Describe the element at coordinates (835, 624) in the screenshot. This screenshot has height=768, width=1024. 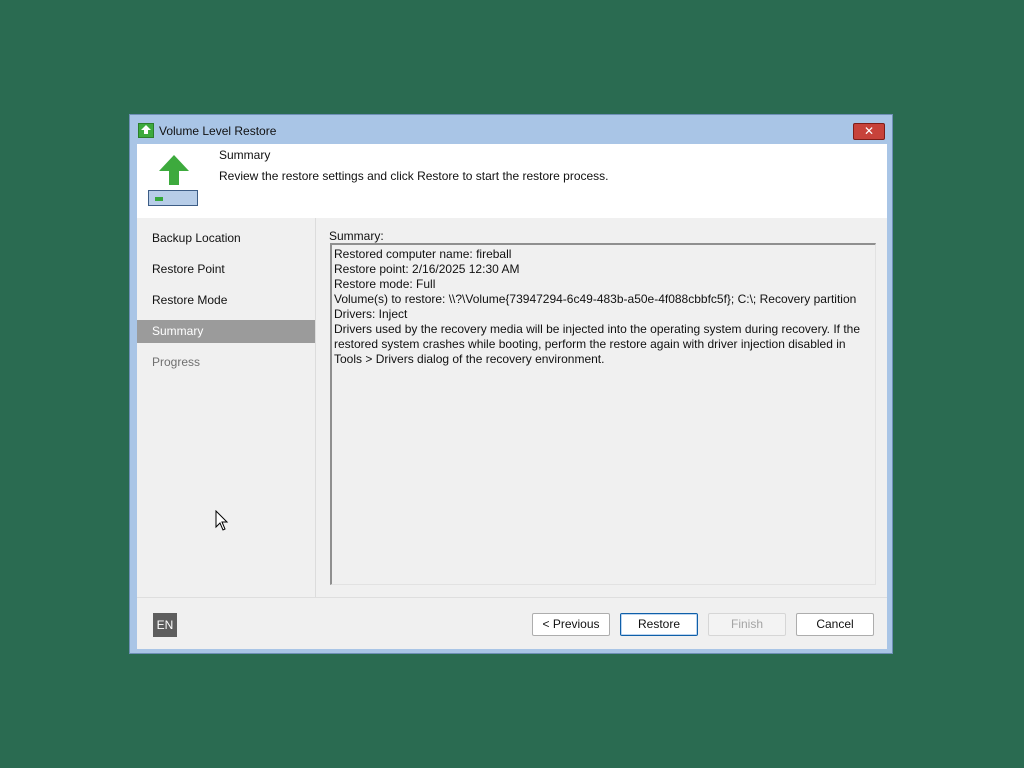
I see `cancel-button: Cancel` at that location.